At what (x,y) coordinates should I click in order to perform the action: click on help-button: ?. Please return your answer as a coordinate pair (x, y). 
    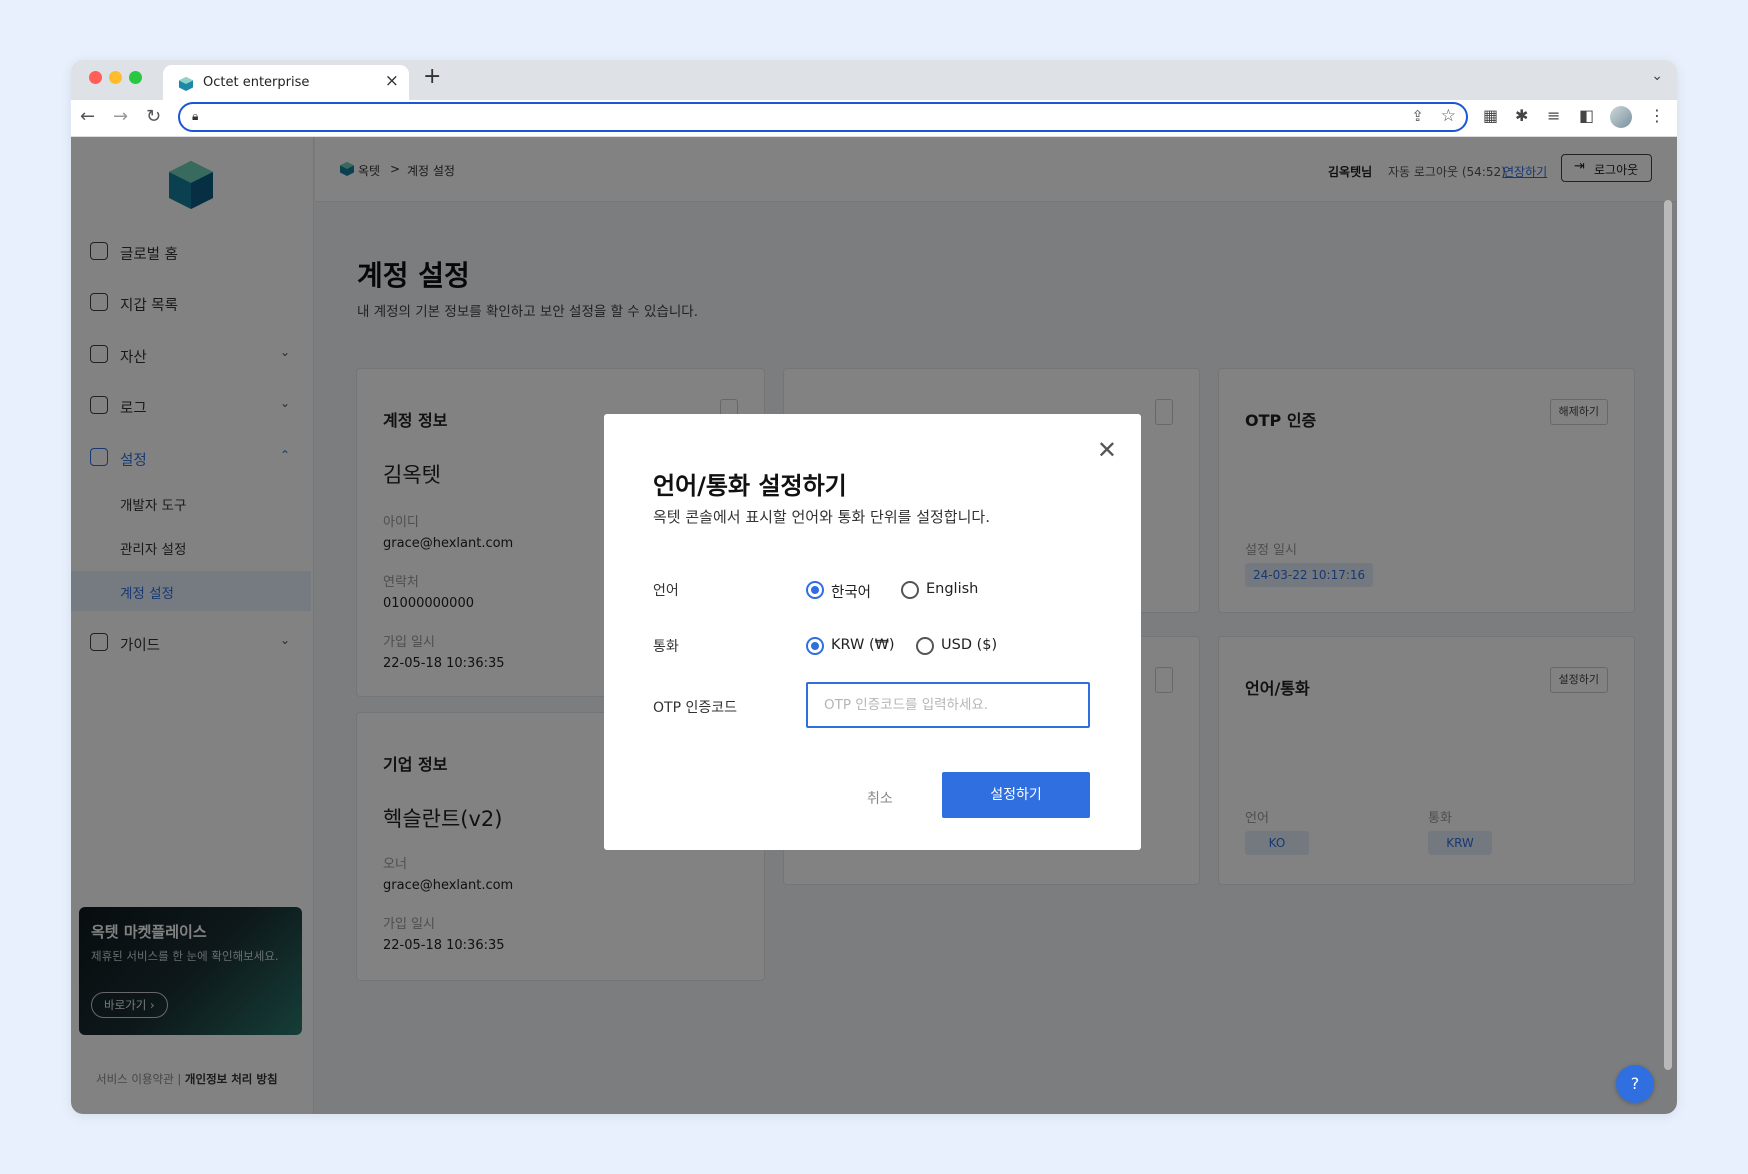
    Looking at the image, I should click on (1635, 1084).